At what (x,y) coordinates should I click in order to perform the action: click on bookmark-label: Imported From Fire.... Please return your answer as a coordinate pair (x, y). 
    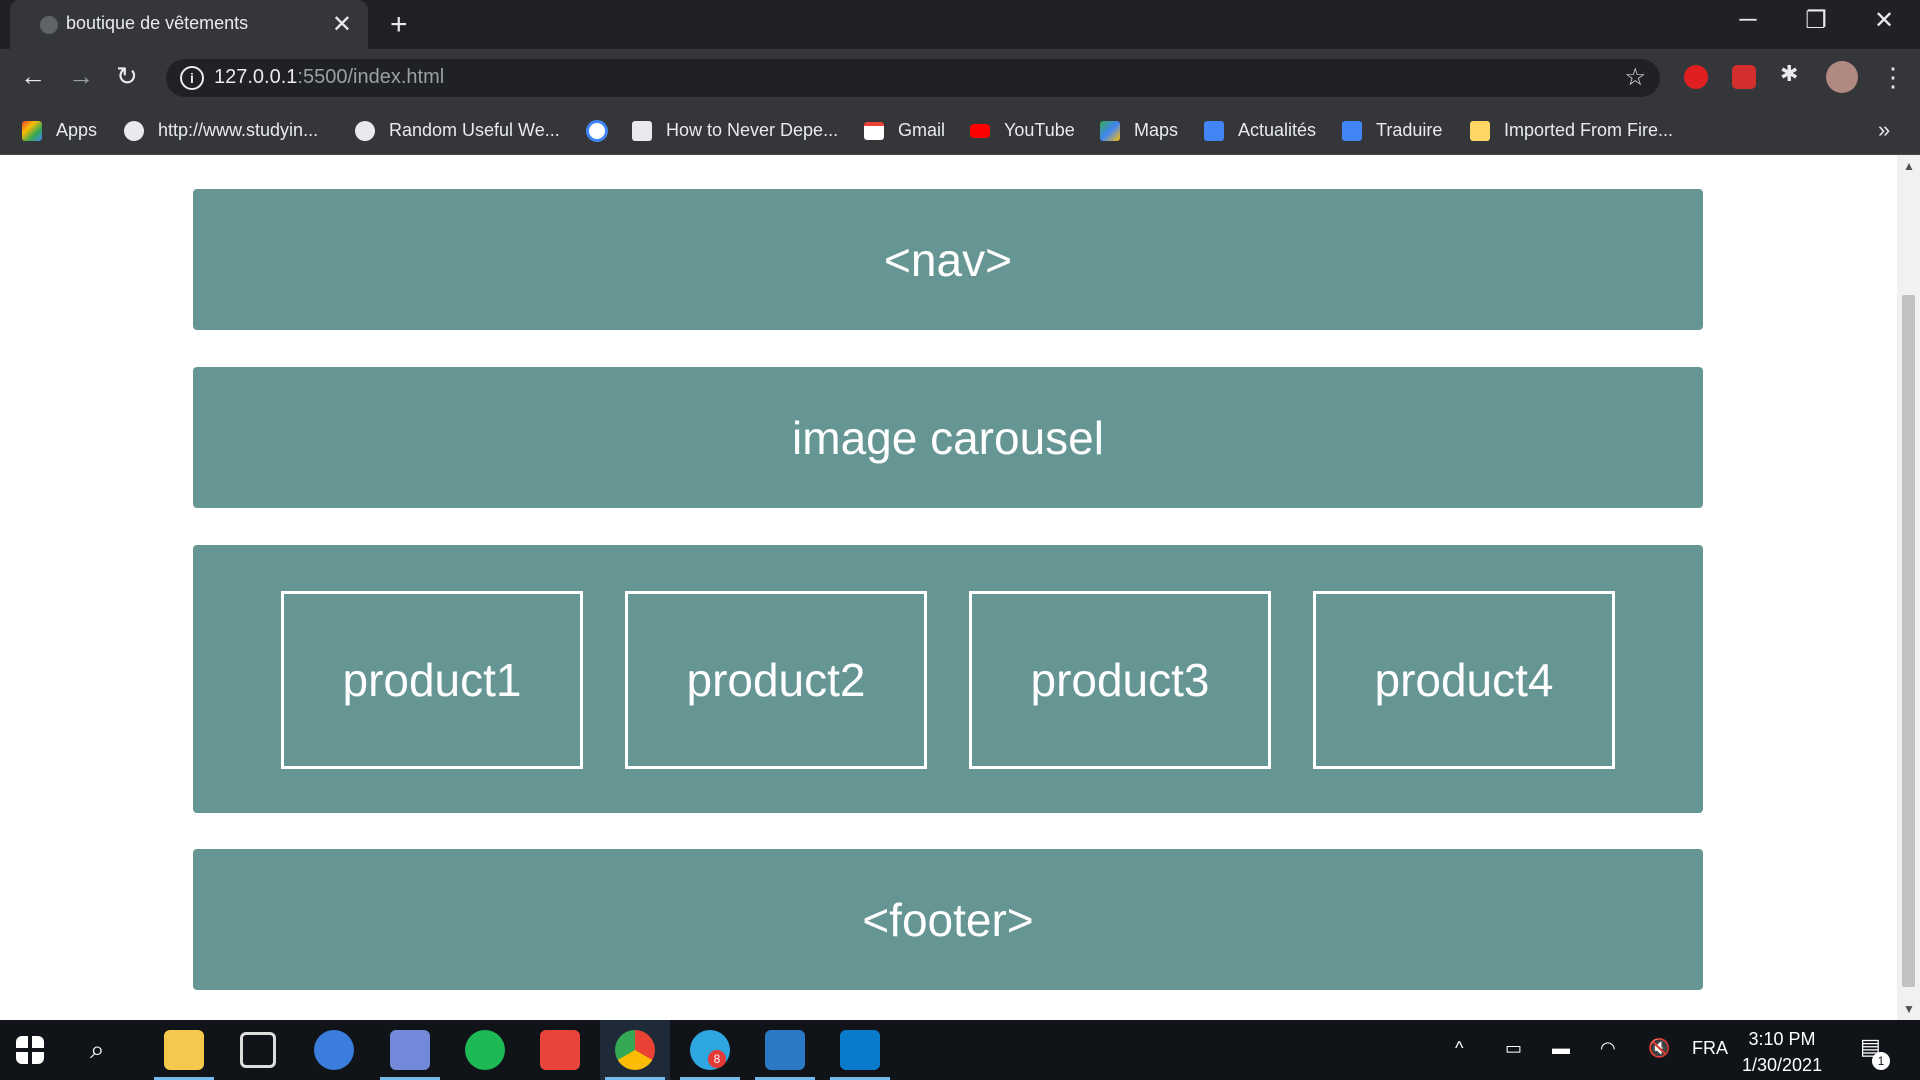
    Looking at the image, I should click on (1589, 130).